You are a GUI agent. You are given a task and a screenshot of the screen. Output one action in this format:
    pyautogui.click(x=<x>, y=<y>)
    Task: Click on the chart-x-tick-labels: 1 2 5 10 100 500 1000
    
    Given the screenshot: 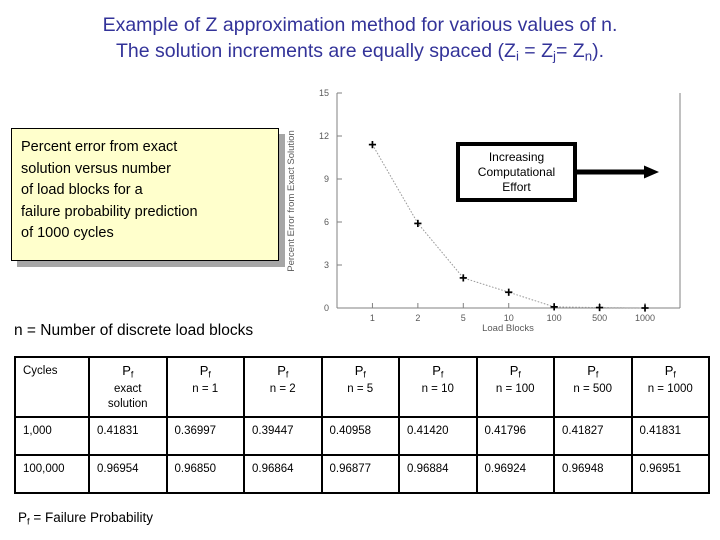 What is the action you would take?
    pyautogui.click(x=512, y=318)
    